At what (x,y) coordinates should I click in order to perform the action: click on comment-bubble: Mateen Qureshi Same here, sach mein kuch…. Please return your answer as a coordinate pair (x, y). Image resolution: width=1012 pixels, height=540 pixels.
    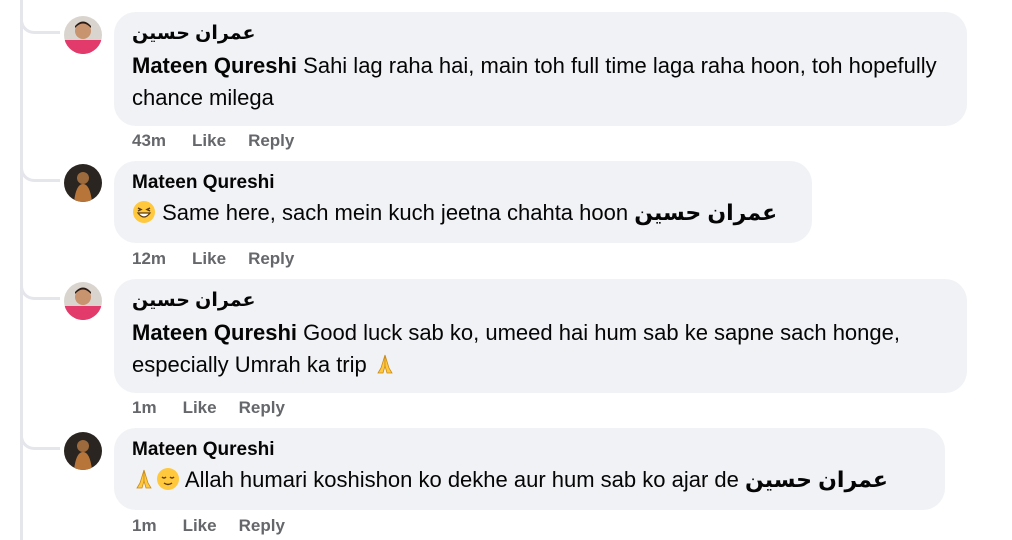
    Looking at the image, I should click on (463, 202).